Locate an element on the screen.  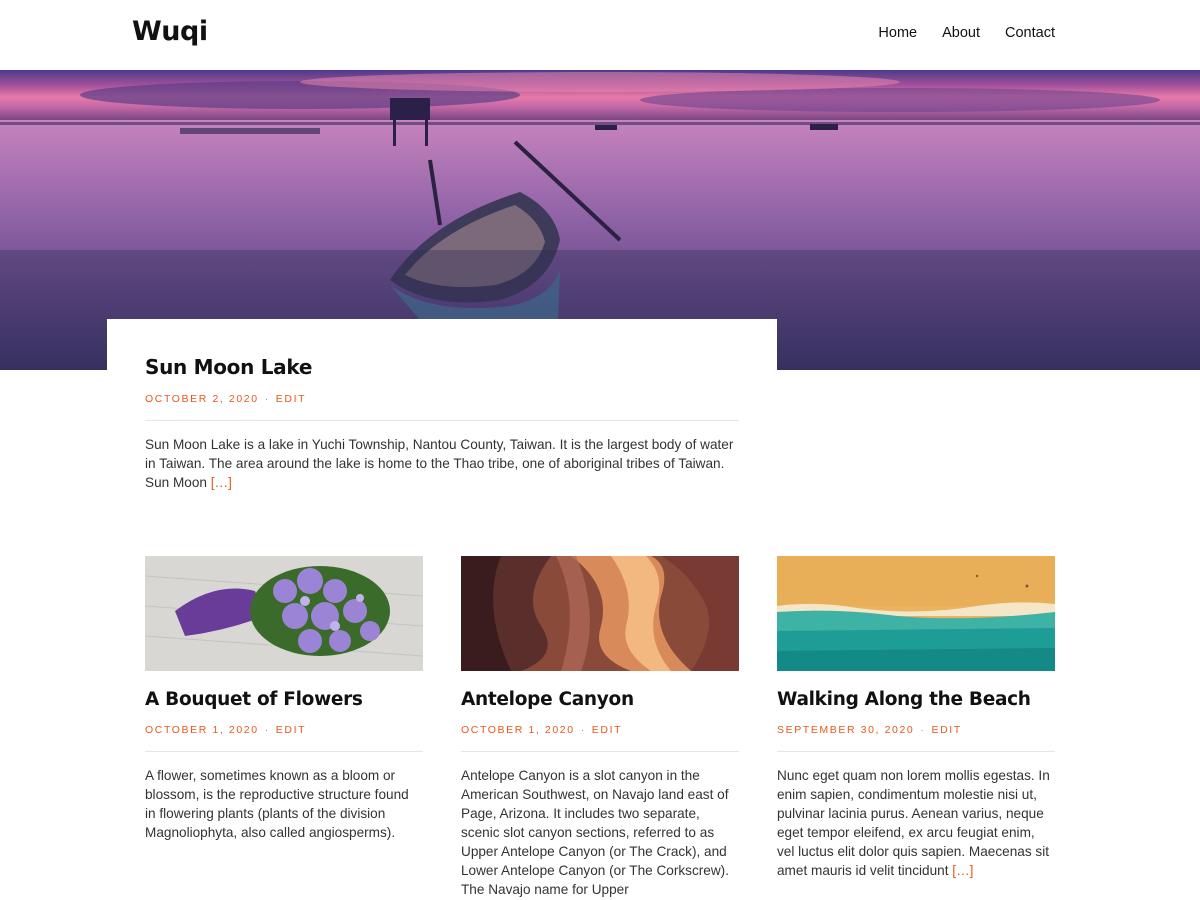
aerial-beach-image is located at coordinates (916, 613).